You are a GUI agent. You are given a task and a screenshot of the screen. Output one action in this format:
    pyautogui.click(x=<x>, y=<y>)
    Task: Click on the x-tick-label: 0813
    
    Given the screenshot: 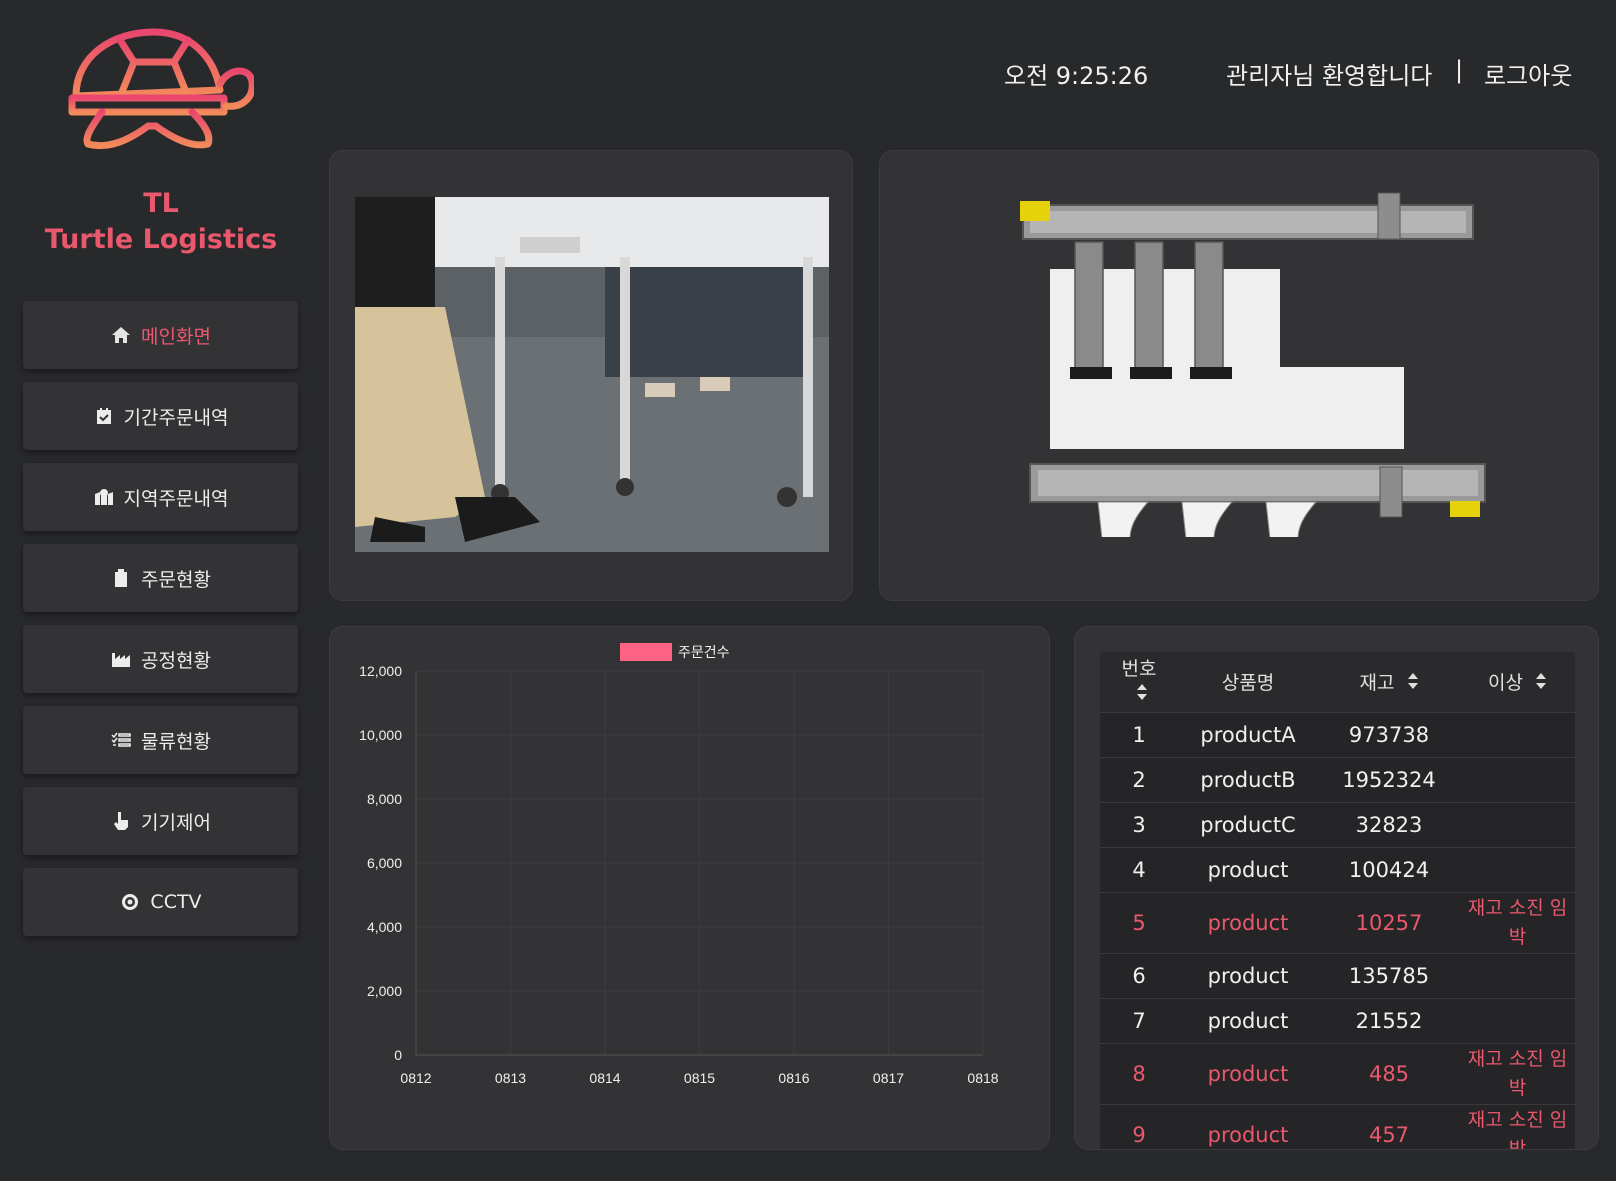 What is the action you would take?
    pyautogui.click(x=510, y=1078)
    